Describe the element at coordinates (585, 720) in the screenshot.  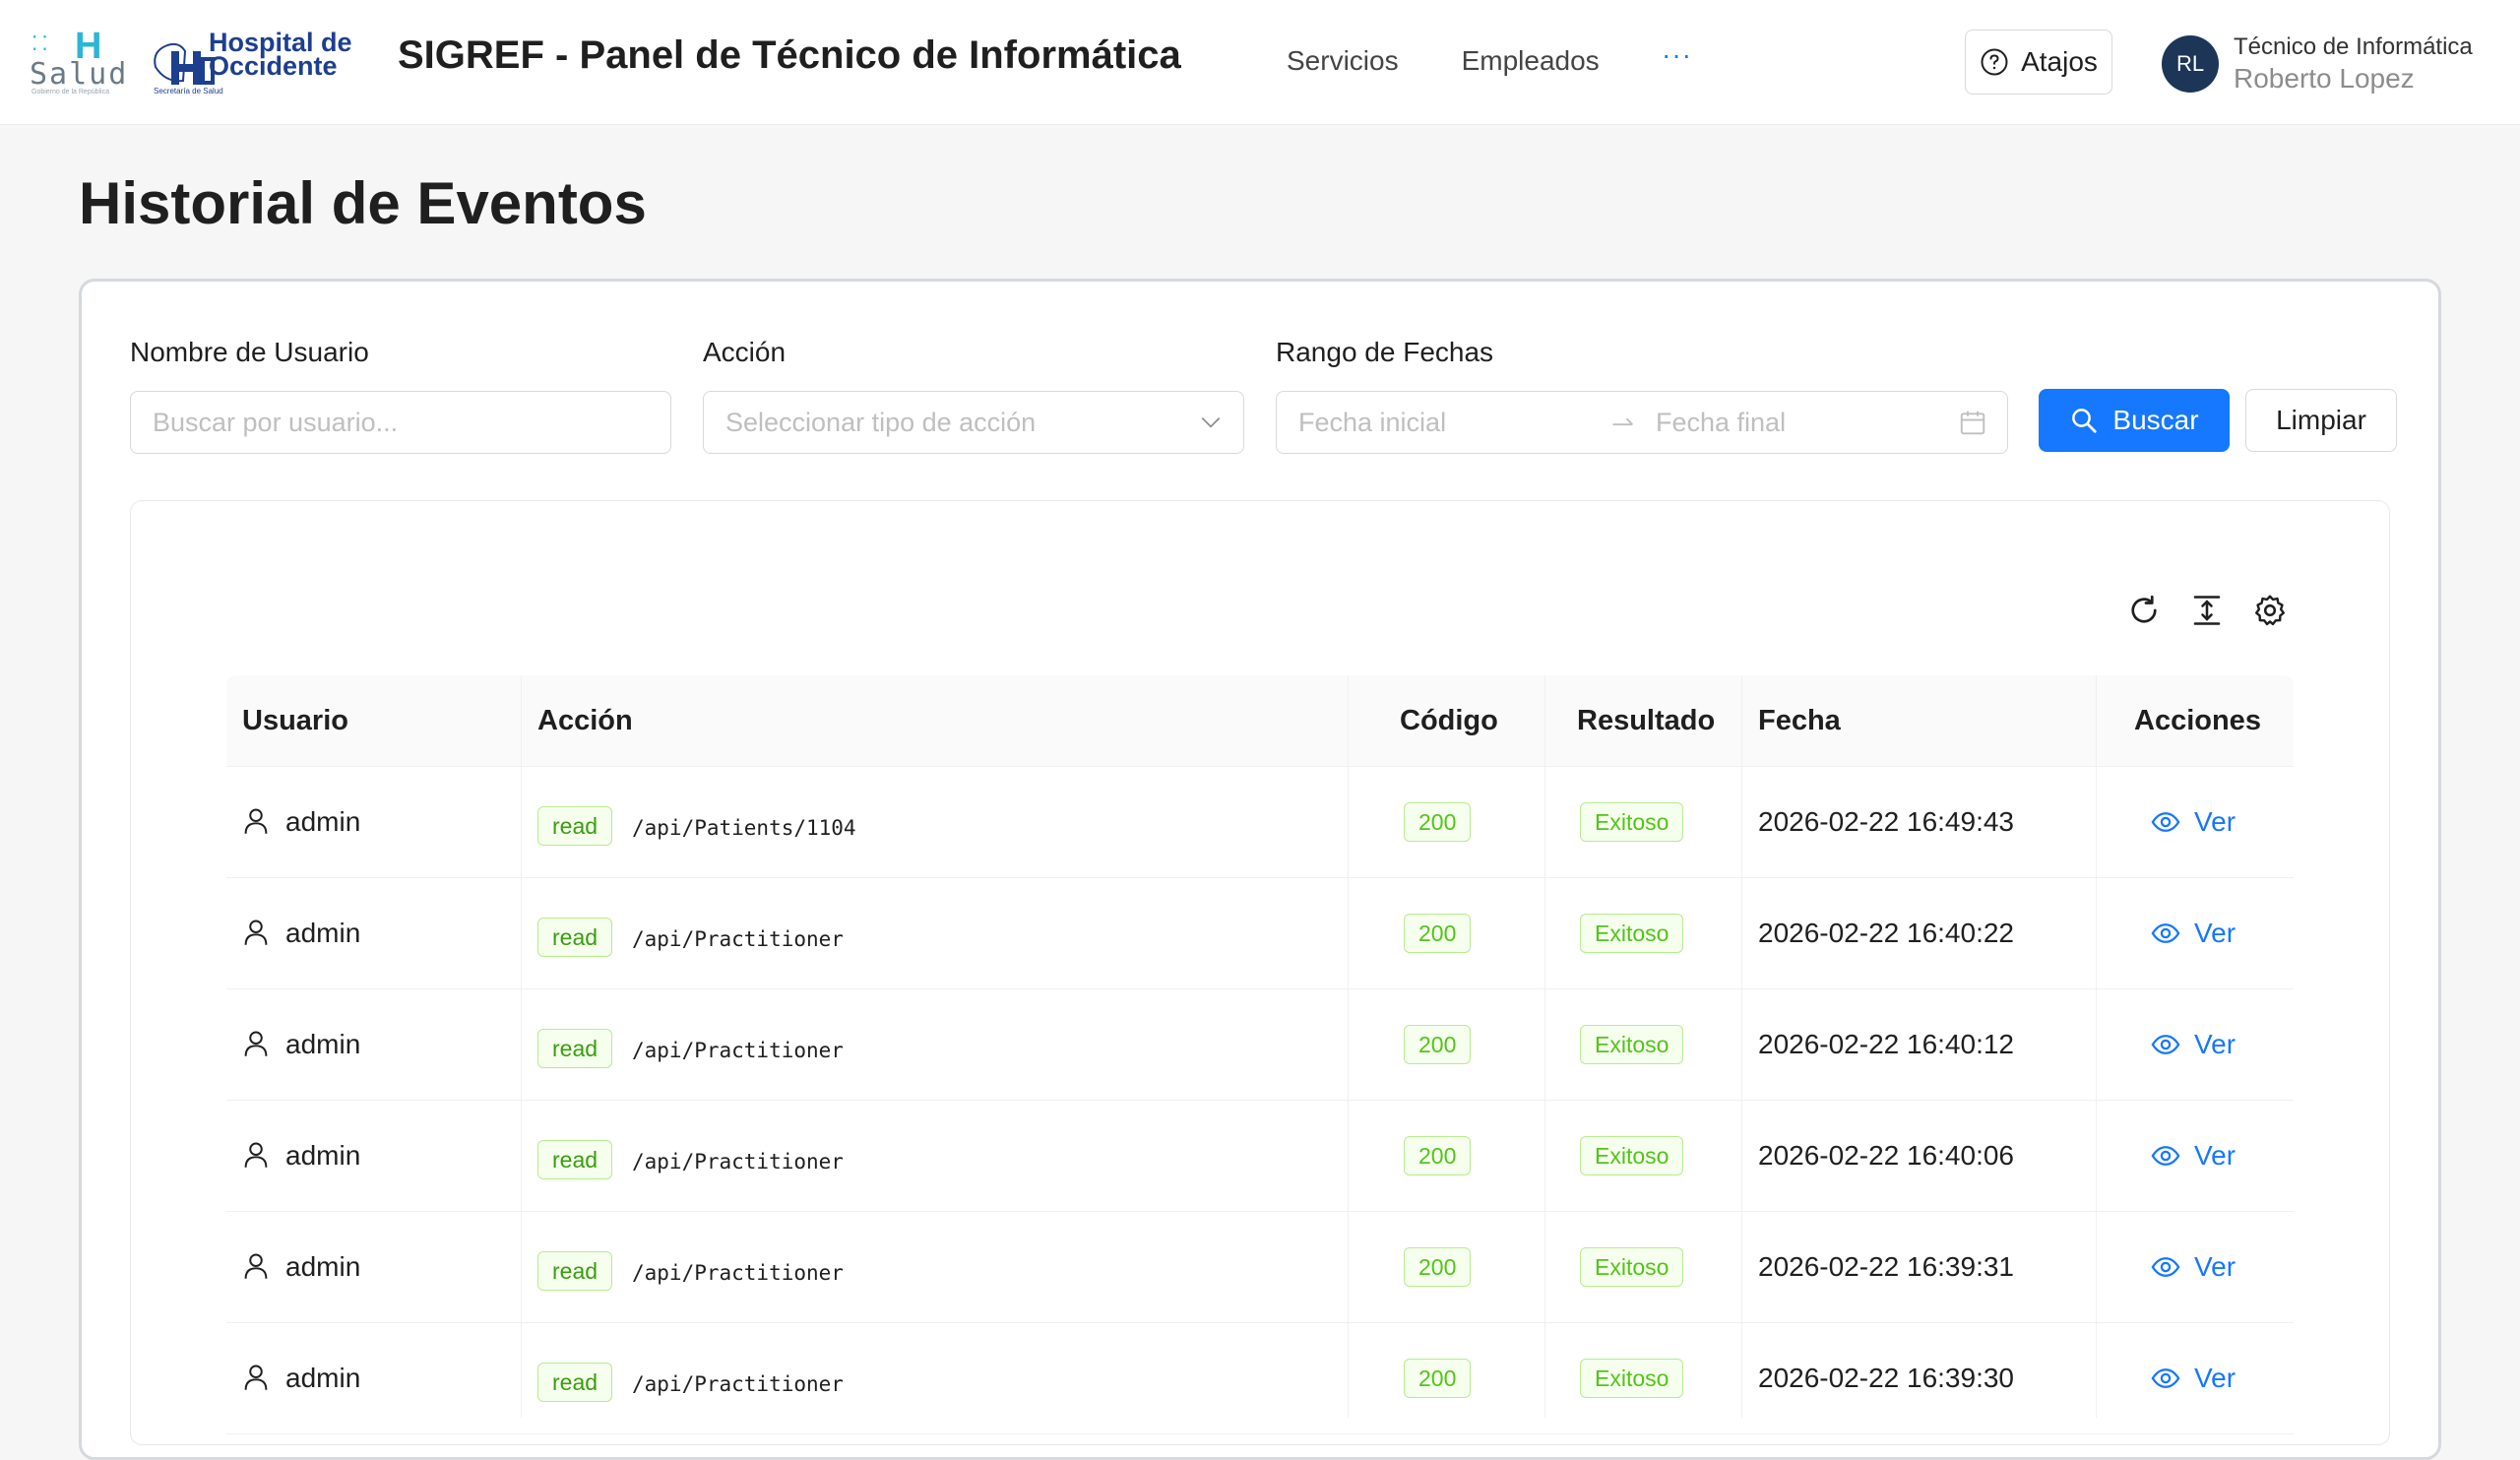
I see `column-header-accion: Acción` at that location.